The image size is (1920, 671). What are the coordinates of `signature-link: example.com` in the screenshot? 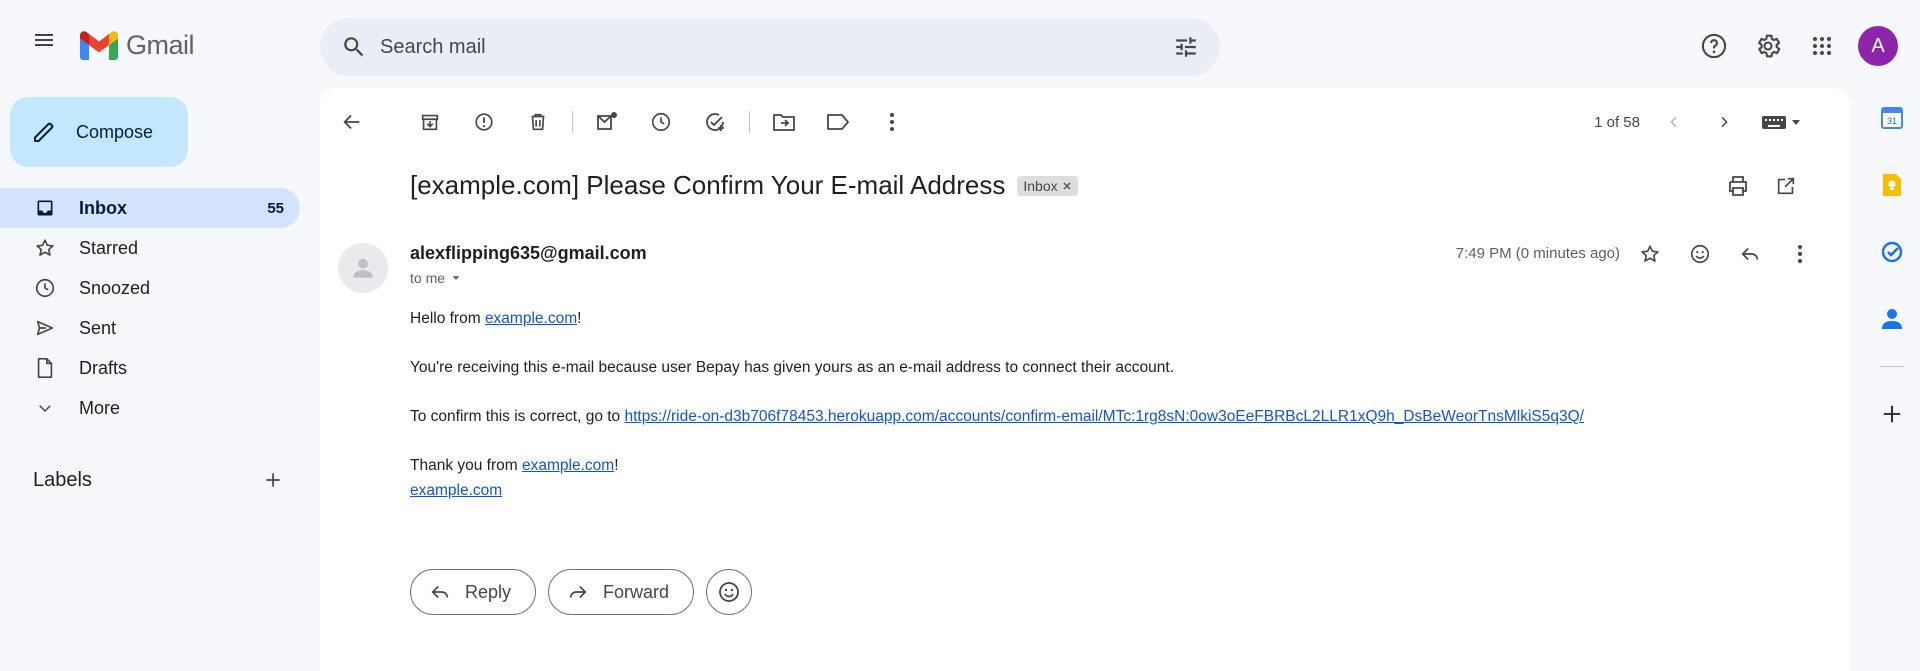 It's located at (456, 490).